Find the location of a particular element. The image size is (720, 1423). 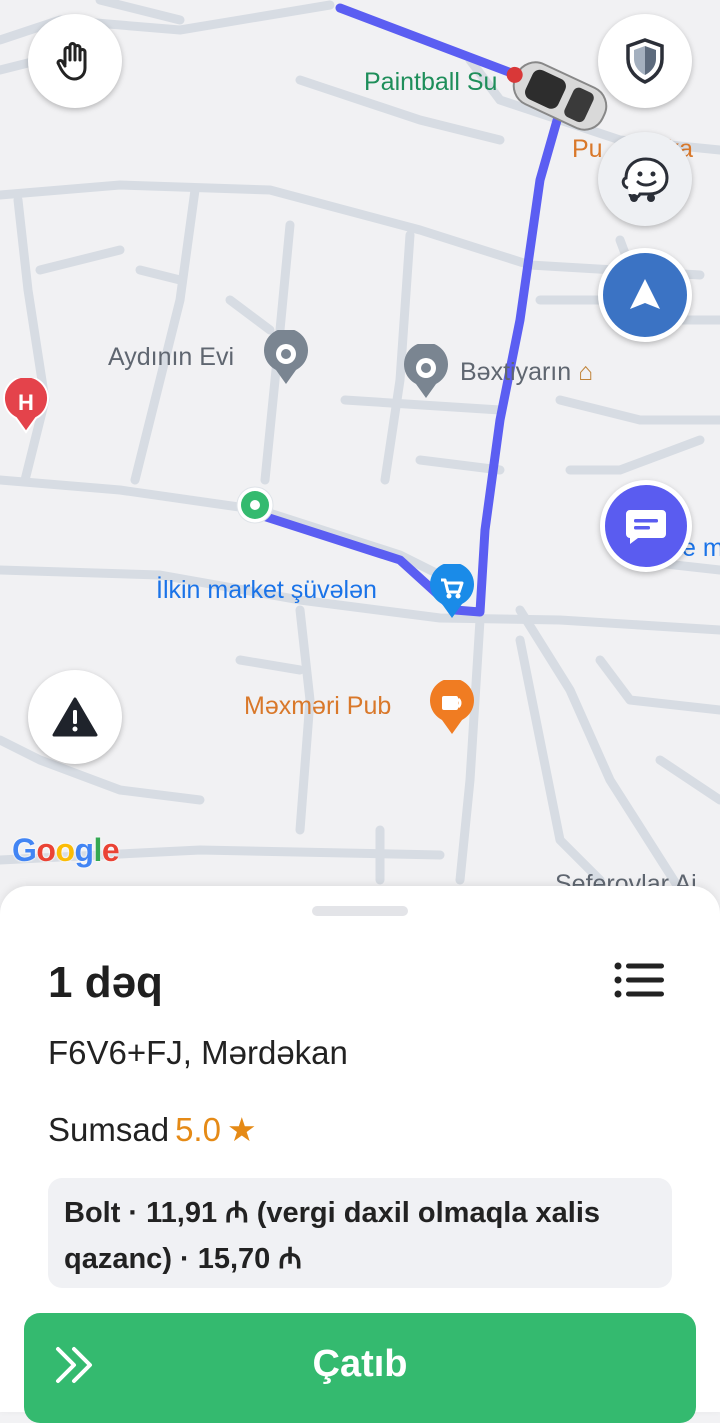

hospital-pin-icon: H is located at coordinates (26, 406).